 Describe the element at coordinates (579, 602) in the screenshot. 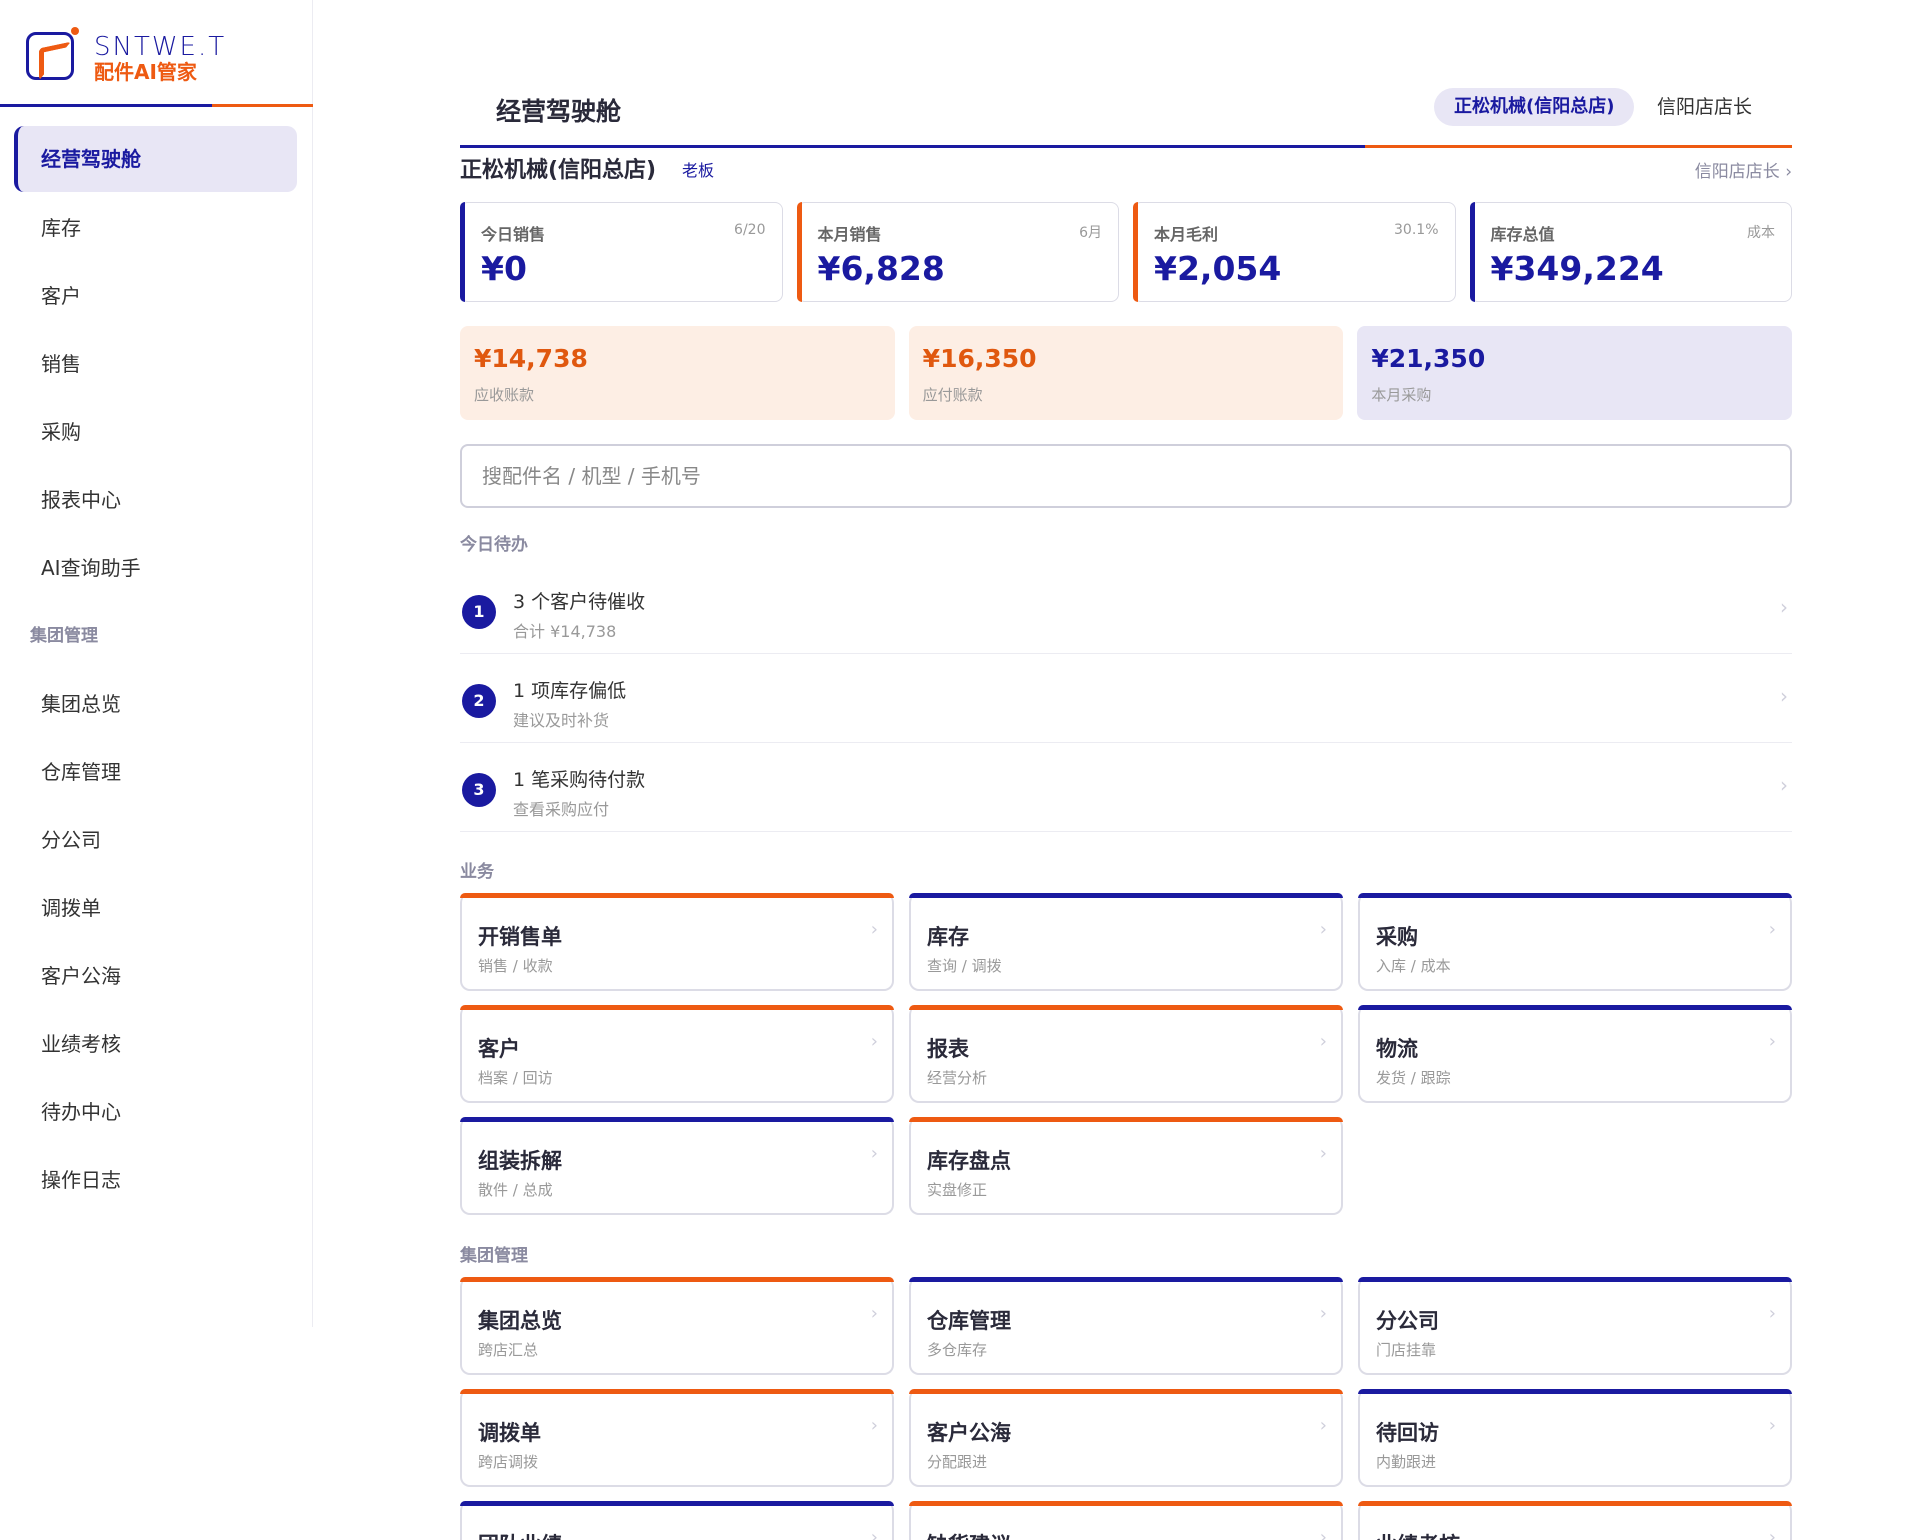

I see `todo-title: 3 个客户待催收` at that location.